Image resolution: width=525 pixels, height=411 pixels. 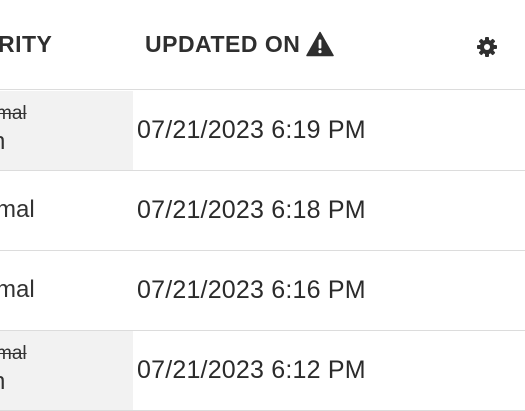 I want to click on updated-on-cell: 07/21/2023 6:18 PM, so click(x=251, y=210).